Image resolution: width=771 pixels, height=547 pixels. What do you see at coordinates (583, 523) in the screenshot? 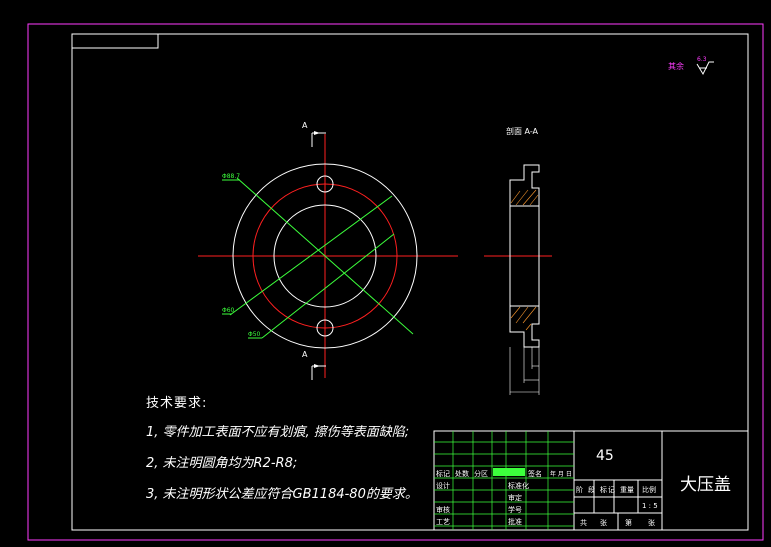
I see `tb-sheet-1: 共` at bounding box center [583, 523].